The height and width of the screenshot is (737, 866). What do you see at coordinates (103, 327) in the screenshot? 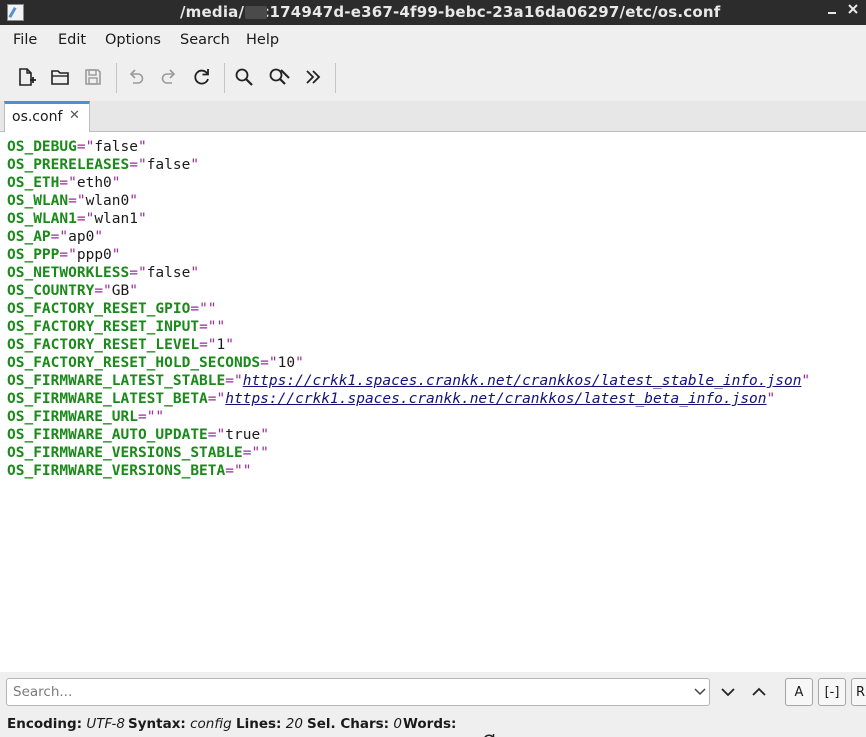
I see `config-key: OS_FACTORY_RESET_INPUT` at bounding box center [103, 327].